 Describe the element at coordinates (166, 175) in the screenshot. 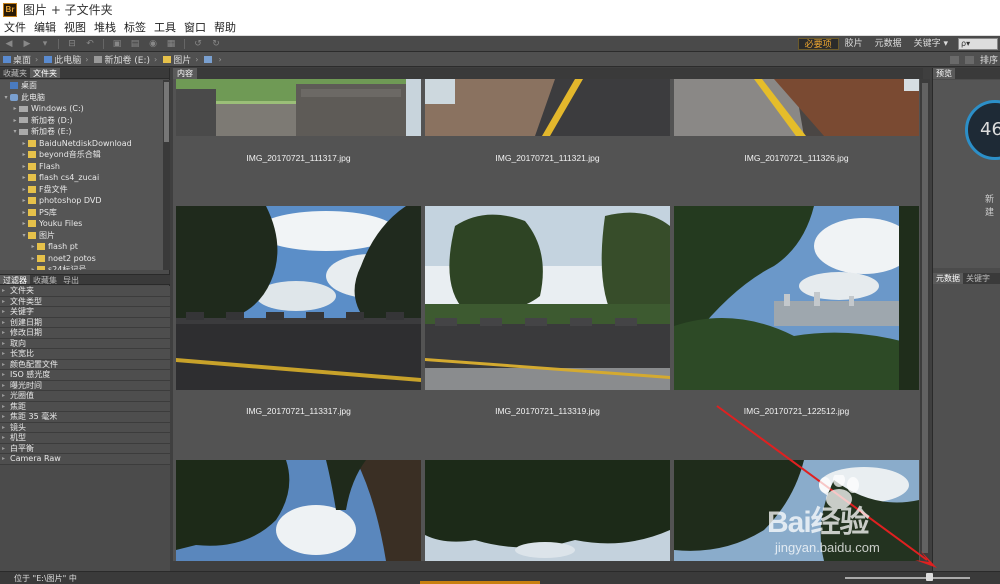

I see `folder-tree-scrollbar` at that location.